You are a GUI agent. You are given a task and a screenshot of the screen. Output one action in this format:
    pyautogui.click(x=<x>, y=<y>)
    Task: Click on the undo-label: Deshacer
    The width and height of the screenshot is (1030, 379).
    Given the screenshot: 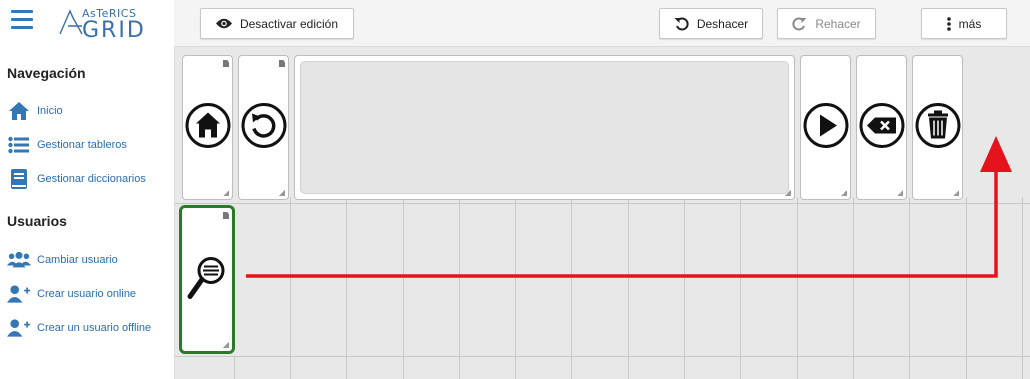 What is the action you would take?
    pyautogui.click(x=722, y=23)
    